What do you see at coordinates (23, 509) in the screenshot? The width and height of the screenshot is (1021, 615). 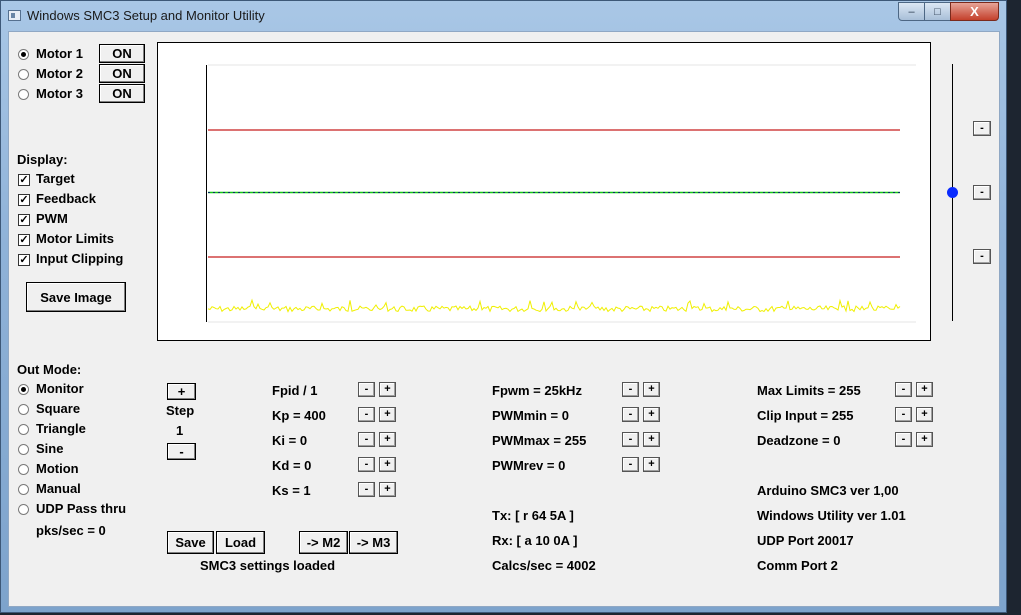 I see `mode-udp-radio` at bounding box center [23, 509].